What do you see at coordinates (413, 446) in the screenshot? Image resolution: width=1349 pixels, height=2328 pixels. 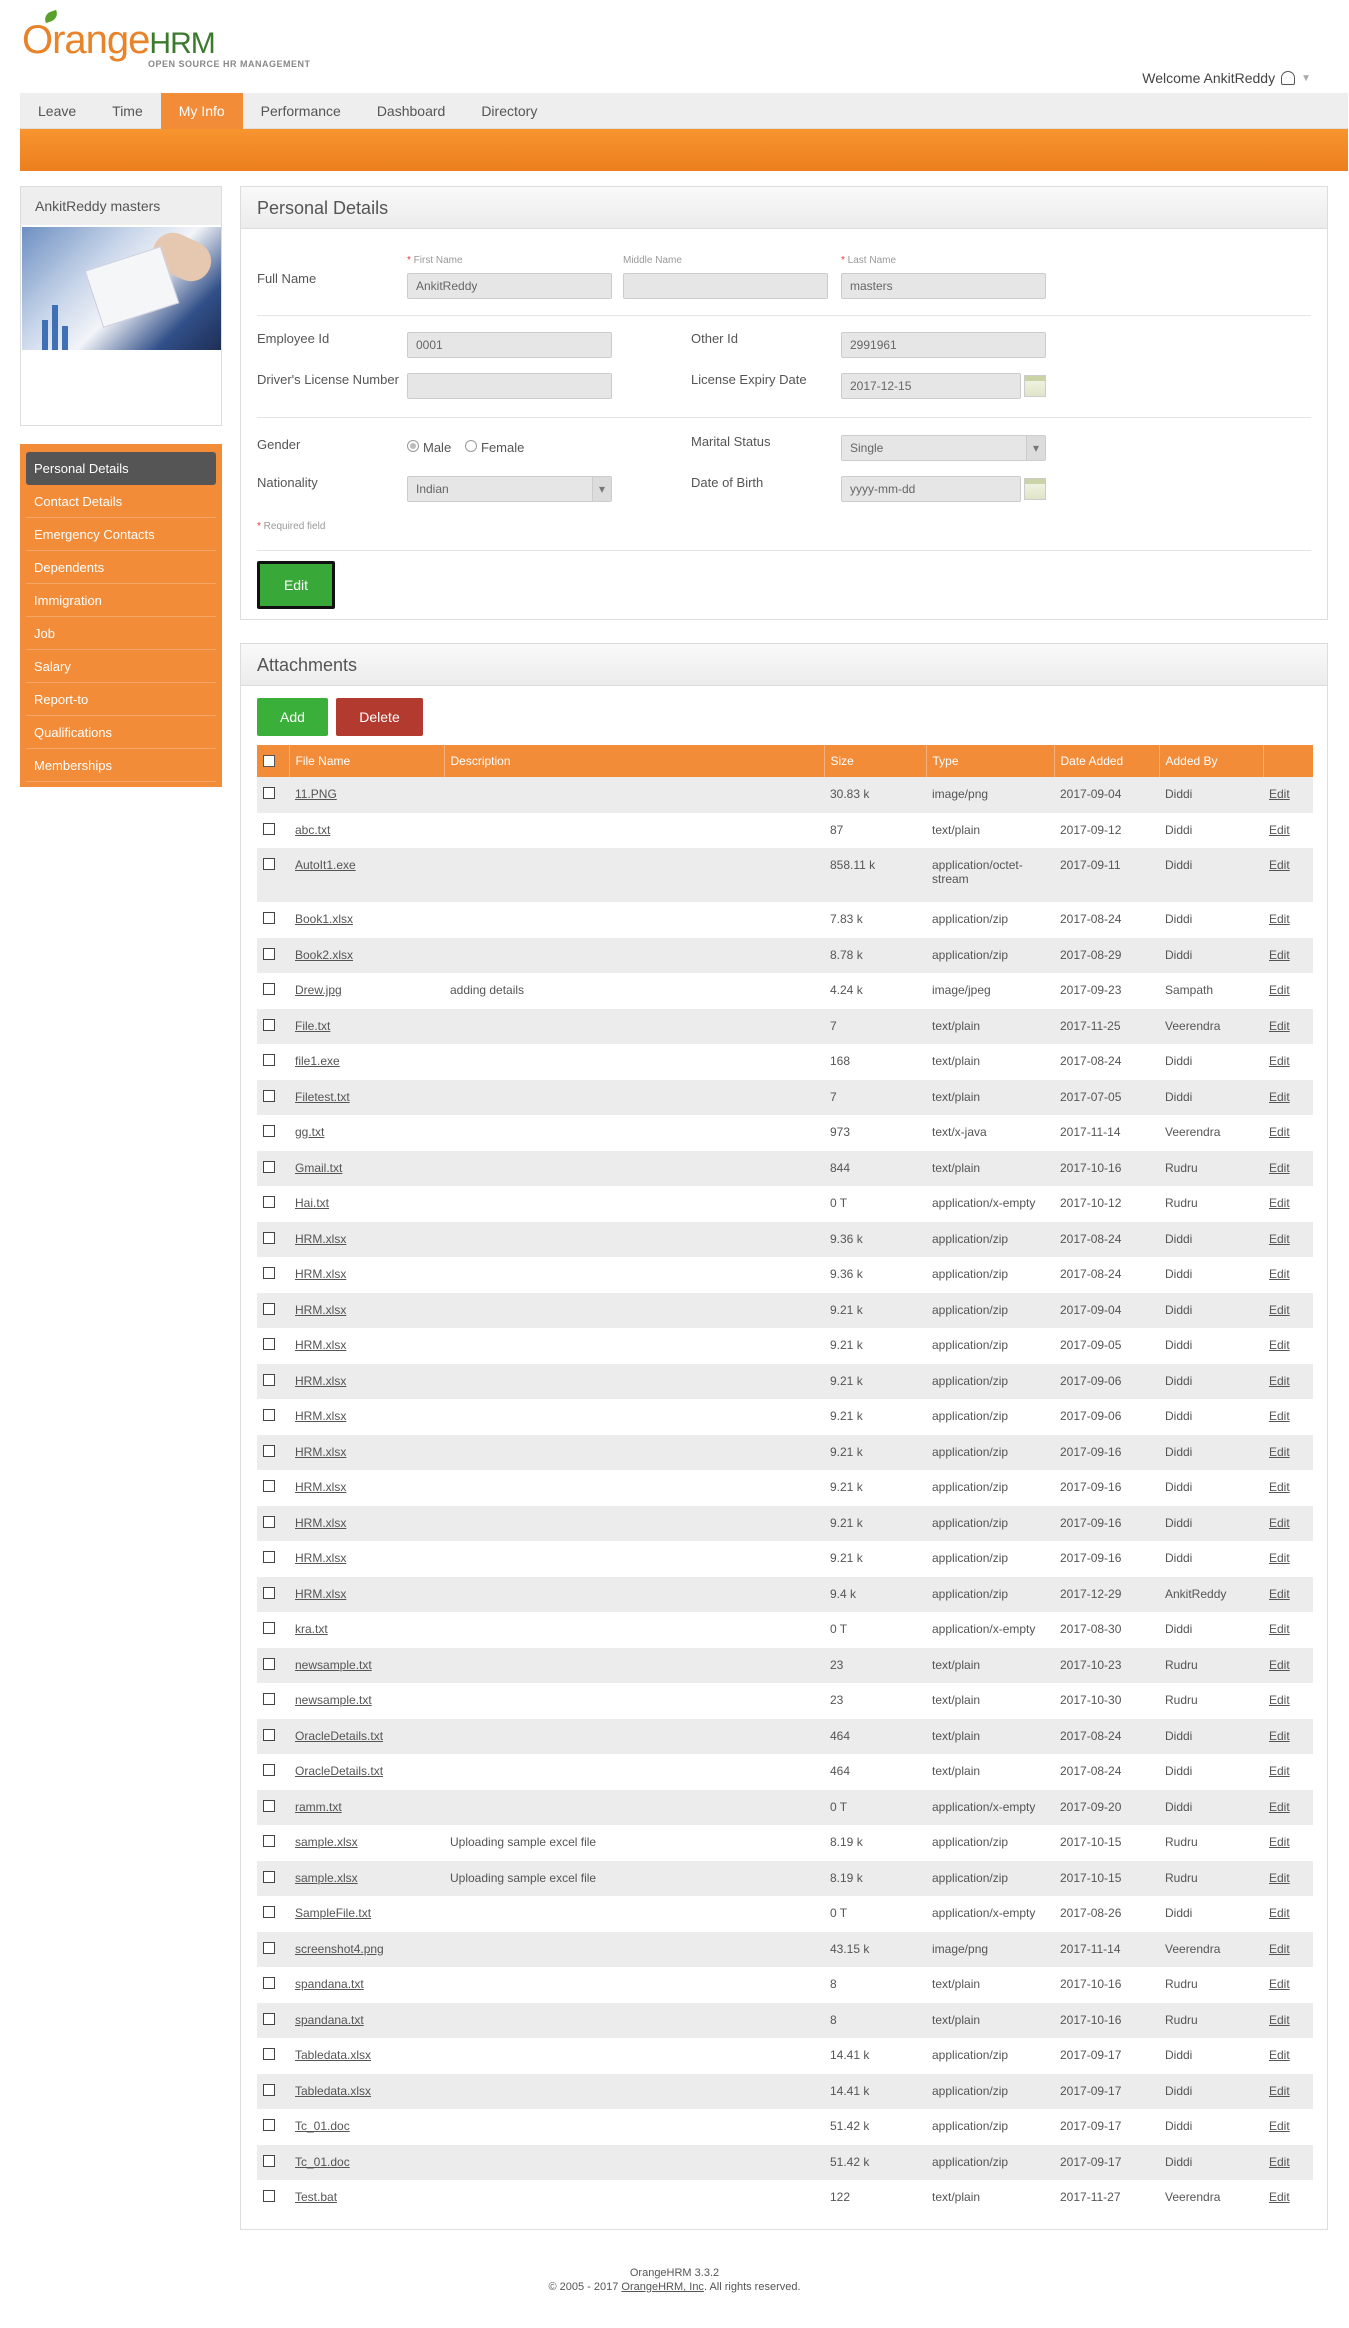 I see `gender-male-radio` at bounding box center [413, 446].